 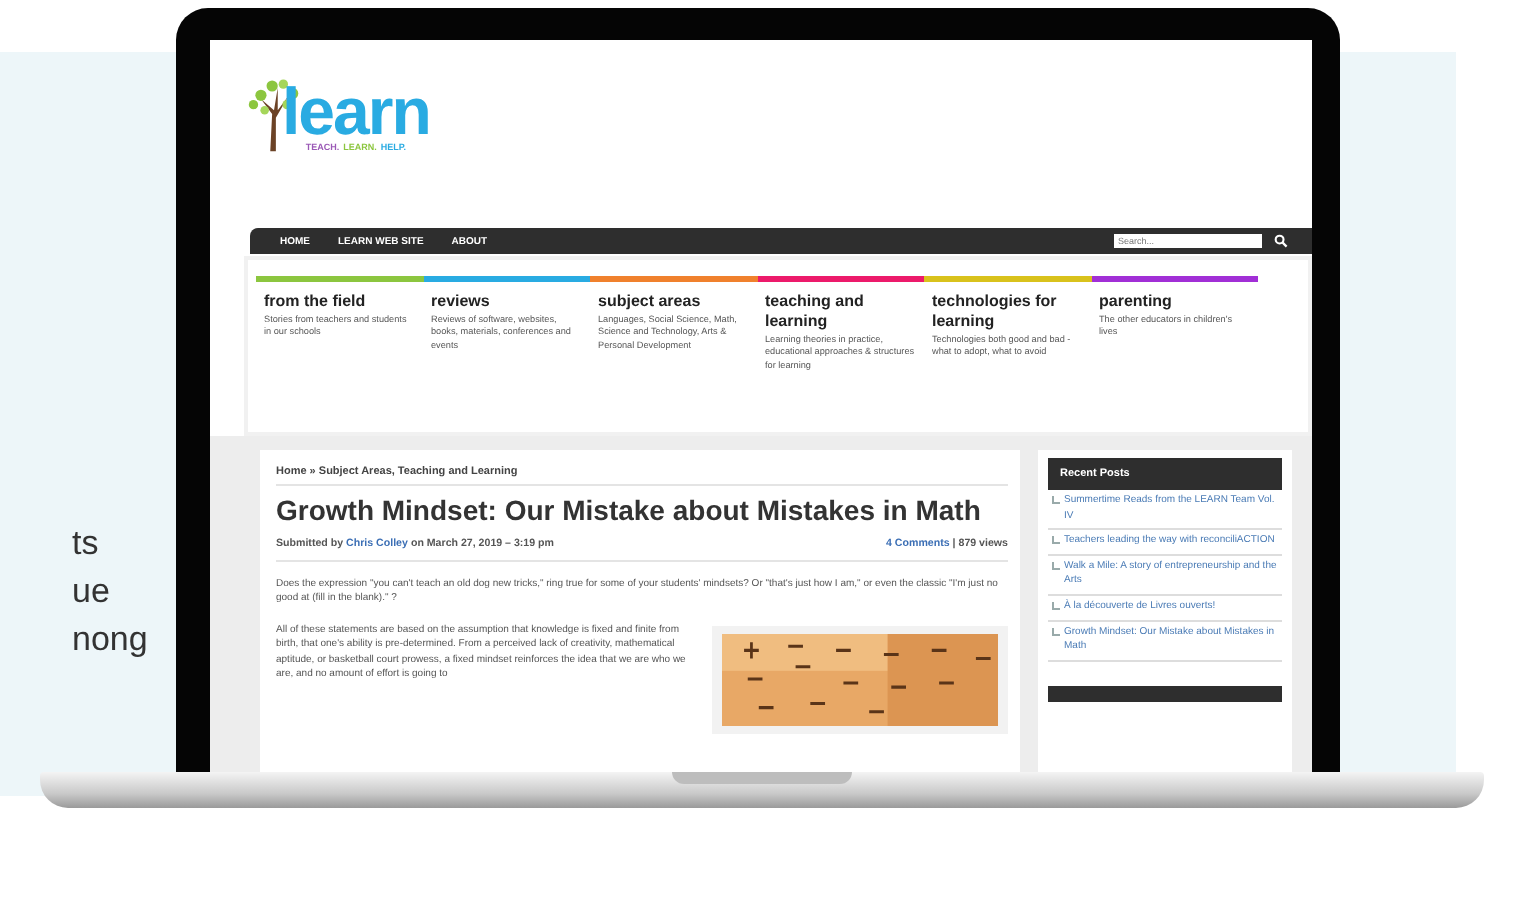 I want to click on search-icon, so click(x=1281, y=241).